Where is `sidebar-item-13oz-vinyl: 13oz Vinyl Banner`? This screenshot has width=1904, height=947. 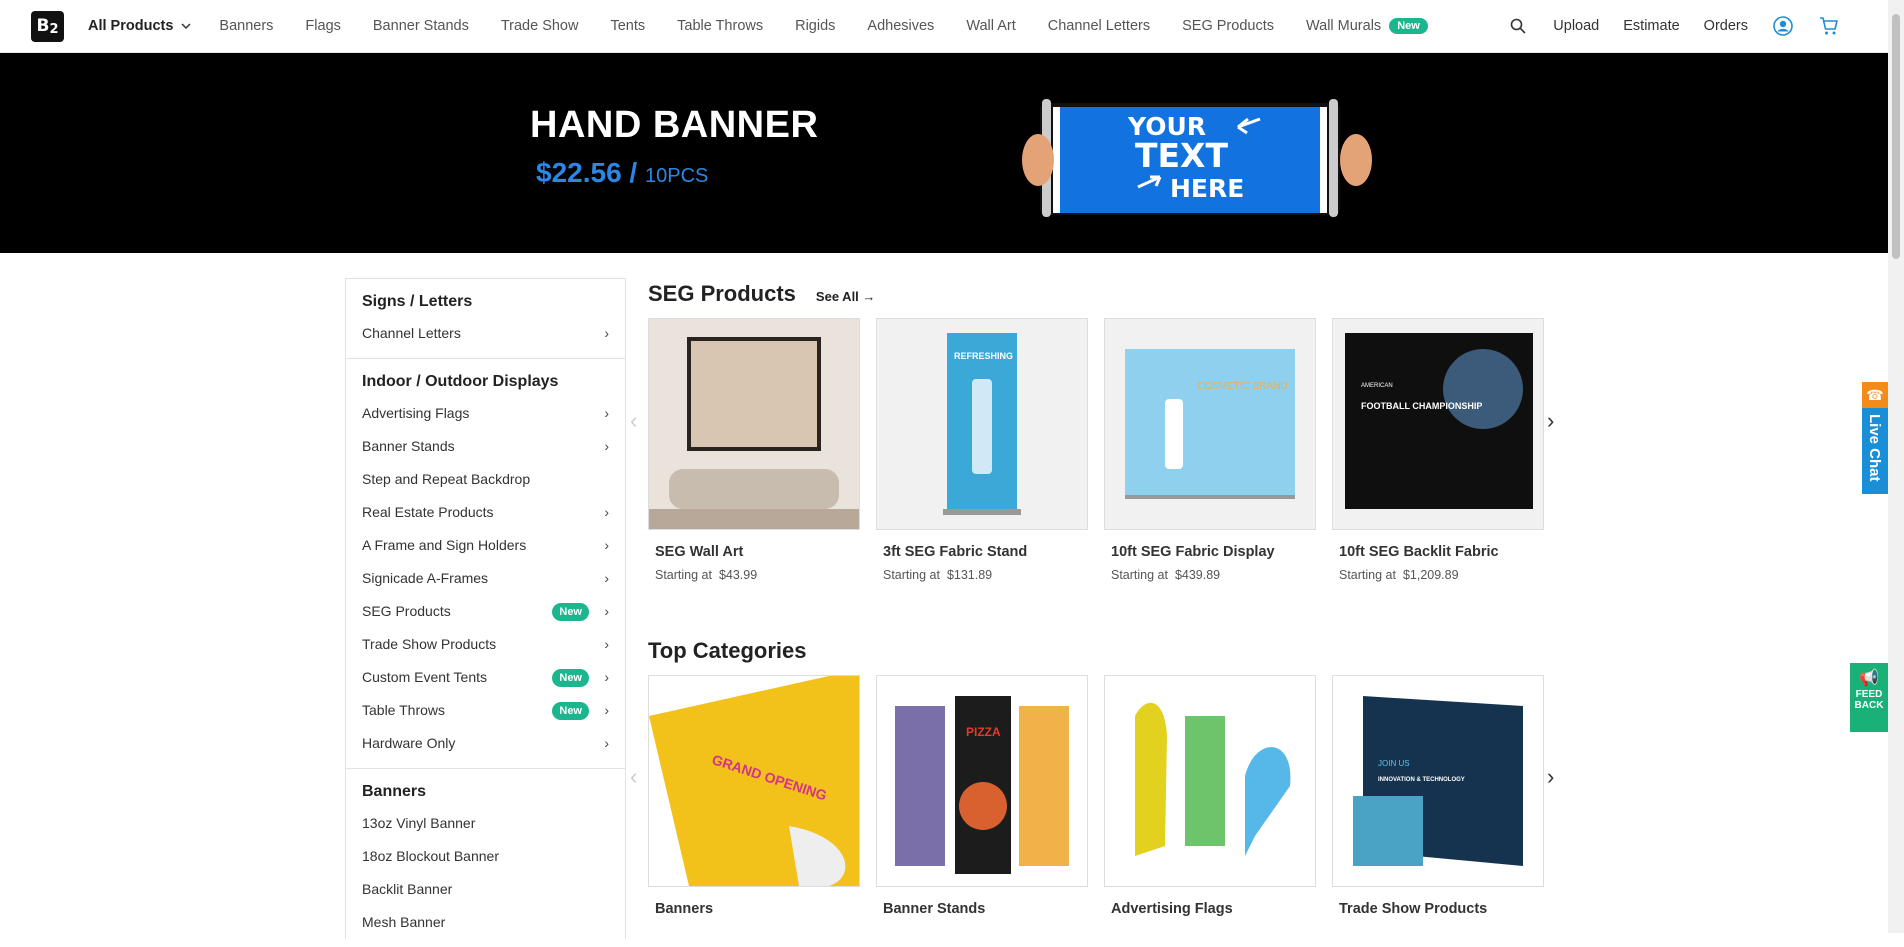 sidebar-item-13oz-vinyl: 13oz Vinyl Banner is located at coordinates (485, 823).